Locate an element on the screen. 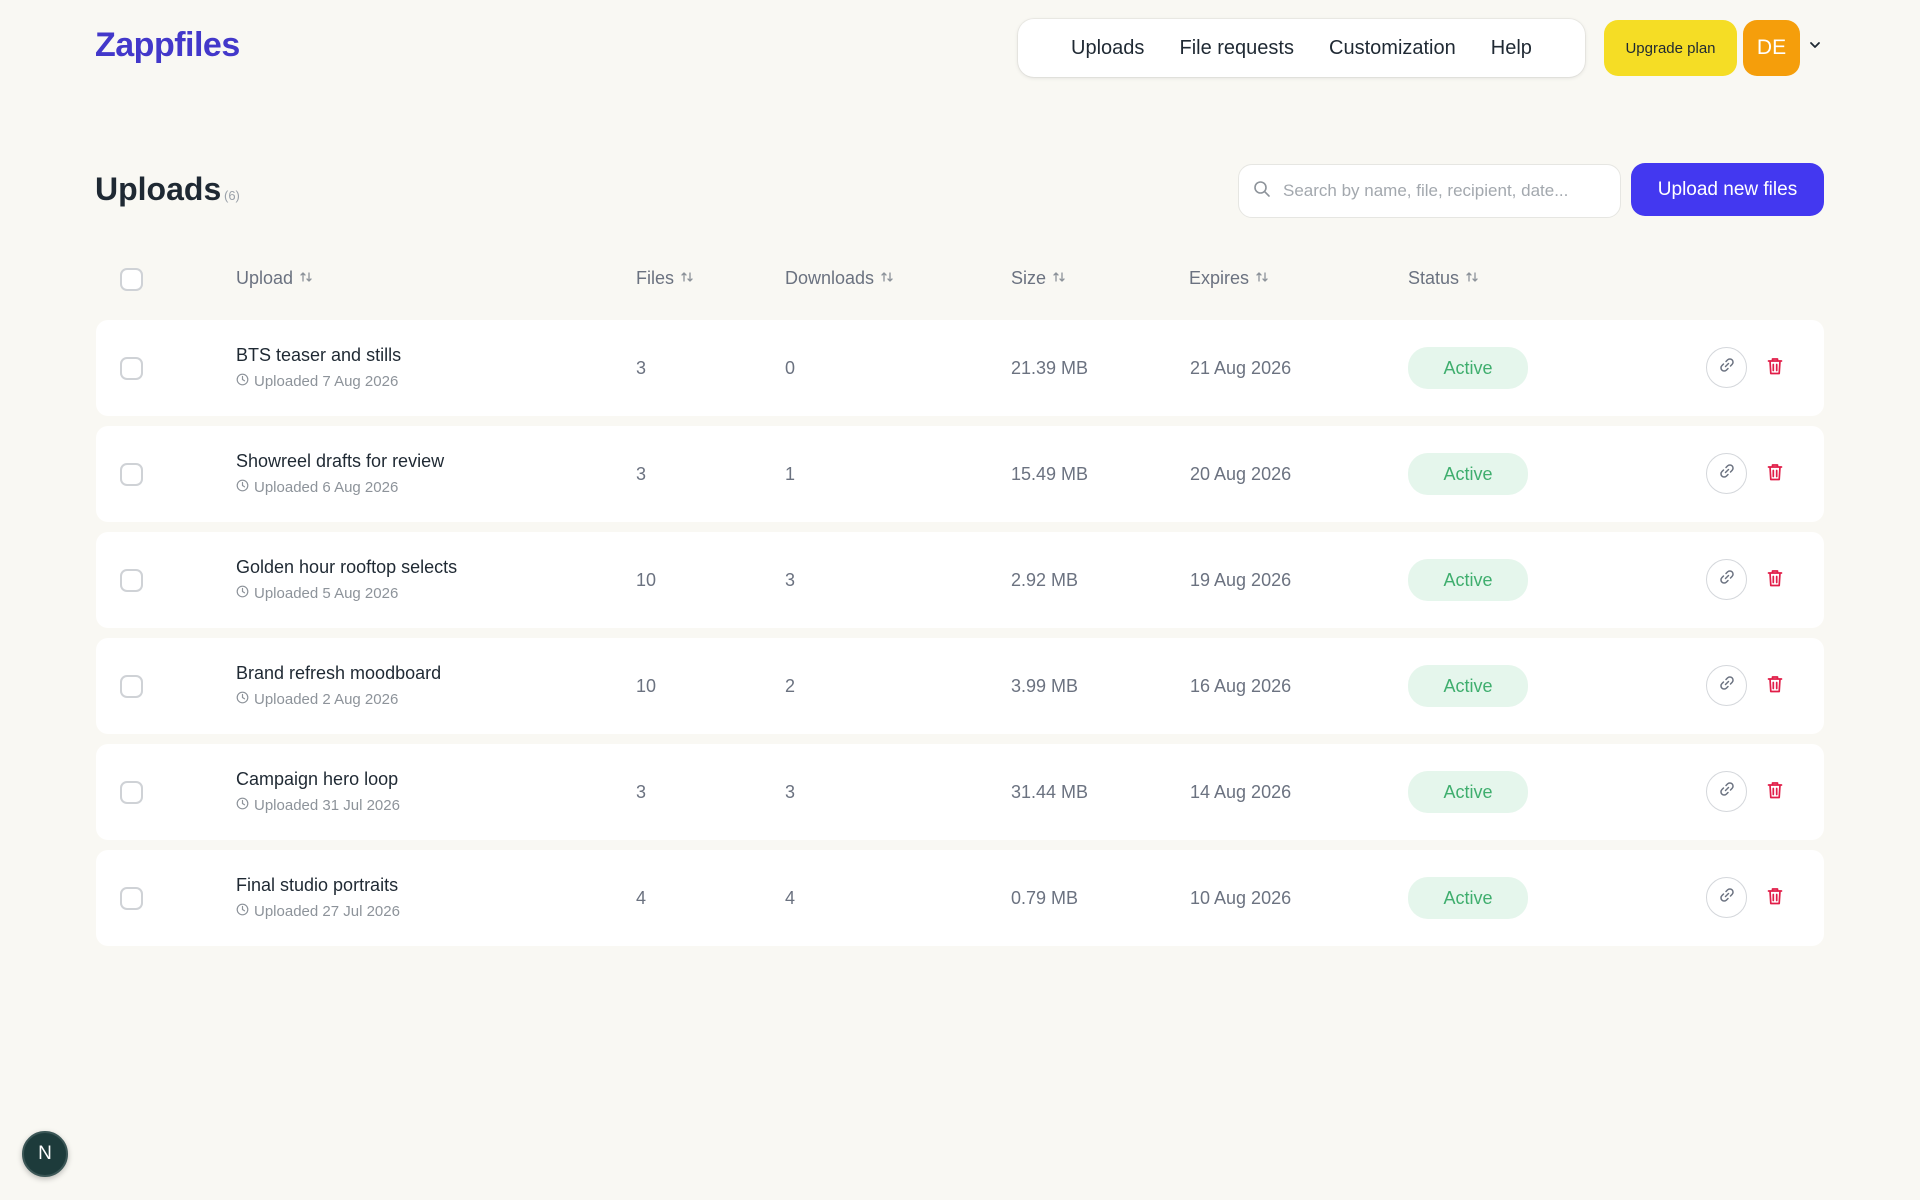  upload-name: Campaign hero loop is located at coordinates (317, 779).